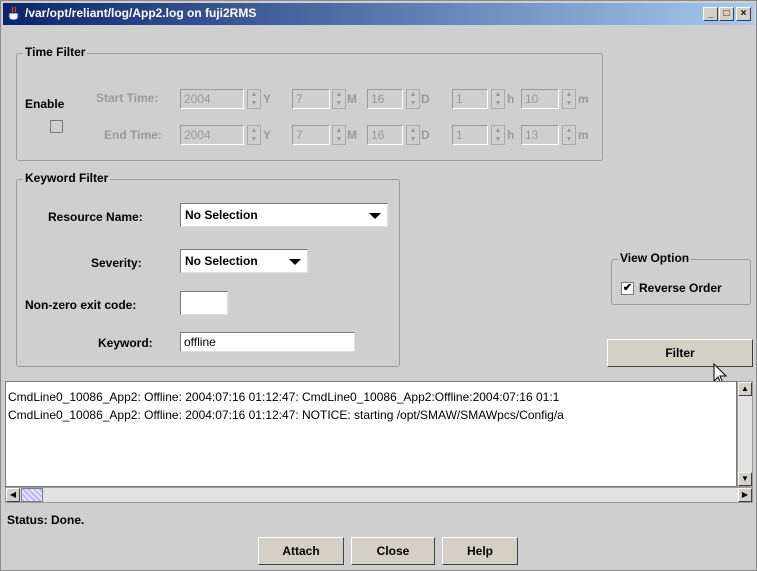 This screenshot has height=571, width=757. Describe the element at coordinates (254, 135) in the screenshot. I see `end-year-spinner: ▲ ▼` at that location.